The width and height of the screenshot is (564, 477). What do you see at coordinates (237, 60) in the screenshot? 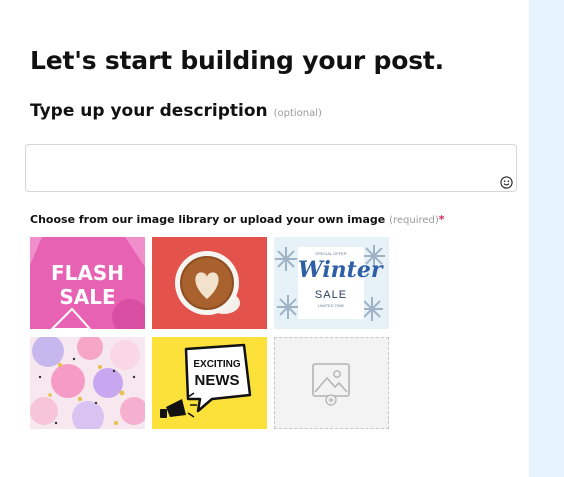
I see `page-title: Let's start building your post.` at bounding box center [237, 60].